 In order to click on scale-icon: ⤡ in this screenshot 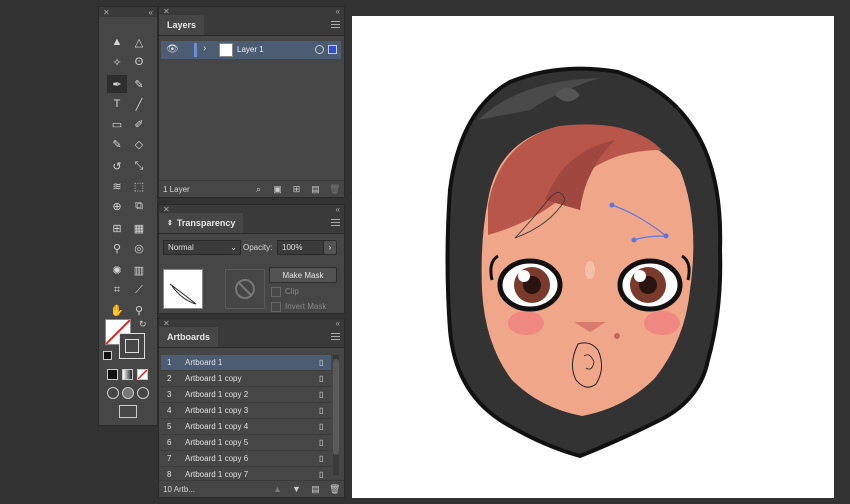, I will do `click(139, 166)`.